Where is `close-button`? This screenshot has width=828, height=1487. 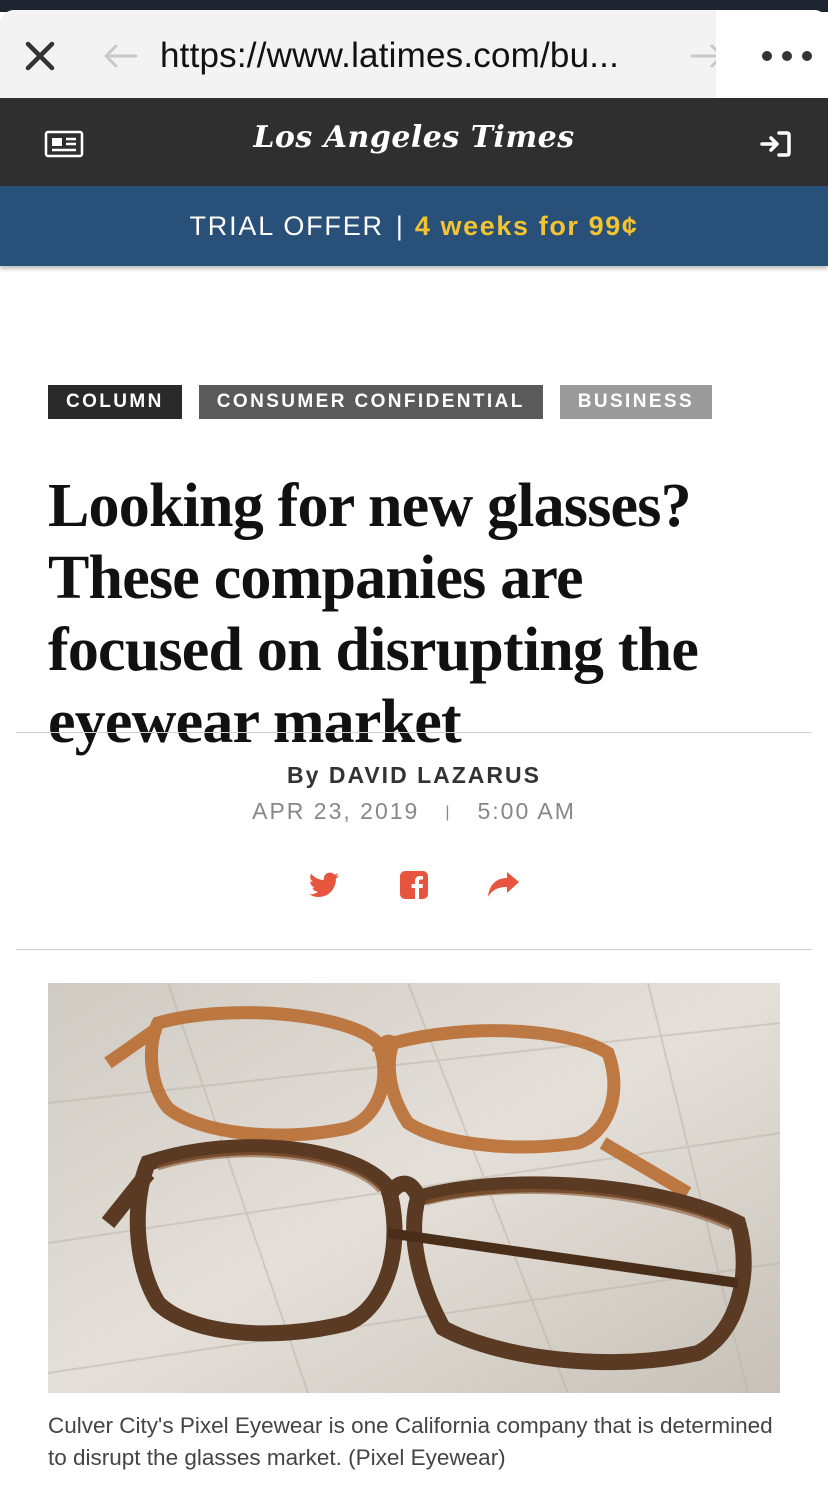 close-button is located at coordinates (40, 56).